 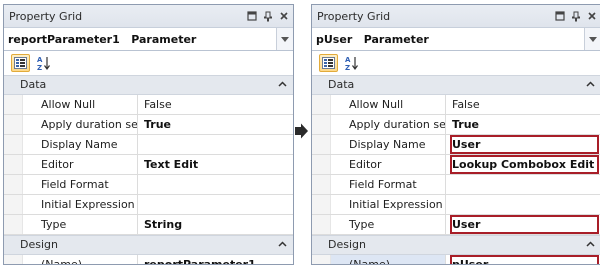 I want to click on property-row-selected: (Name) pUser, so click(x=456, y=259).